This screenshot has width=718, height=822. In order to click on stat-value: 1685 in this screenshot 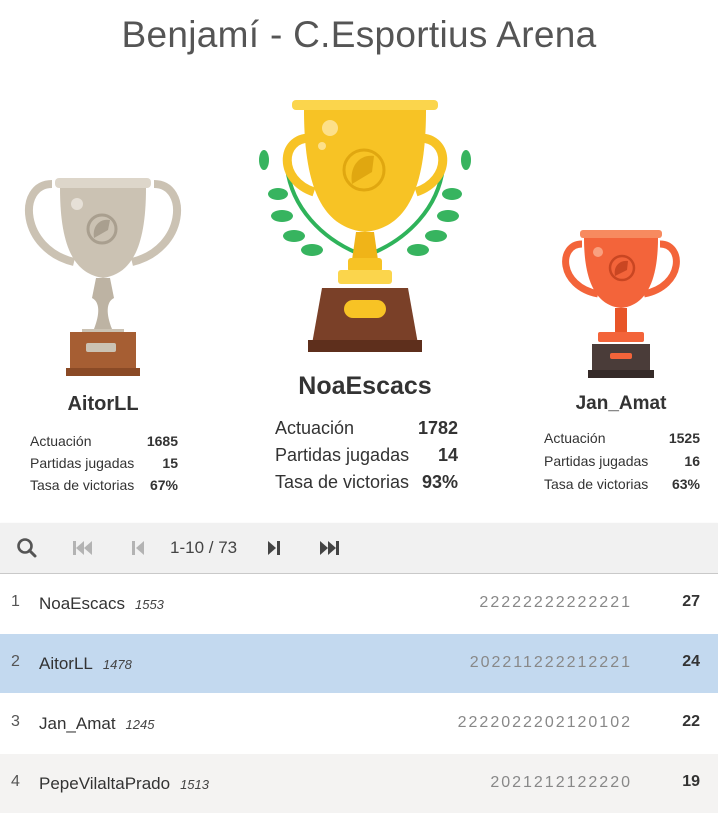, I will do `click(162, 441)`.